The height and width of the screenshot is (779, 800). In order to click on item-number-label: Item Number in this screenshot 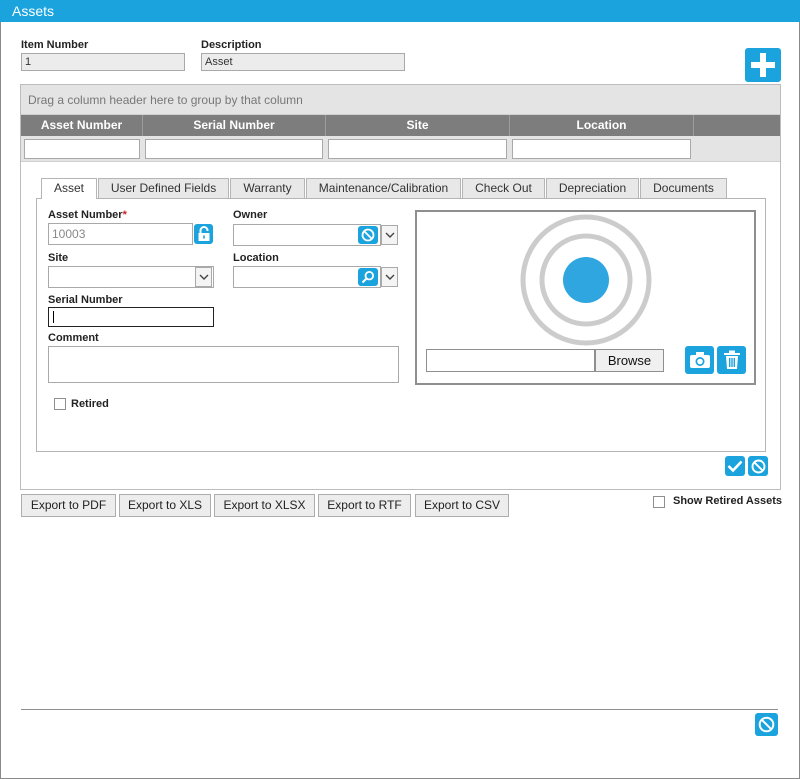, I will do `click(55, 45)`.